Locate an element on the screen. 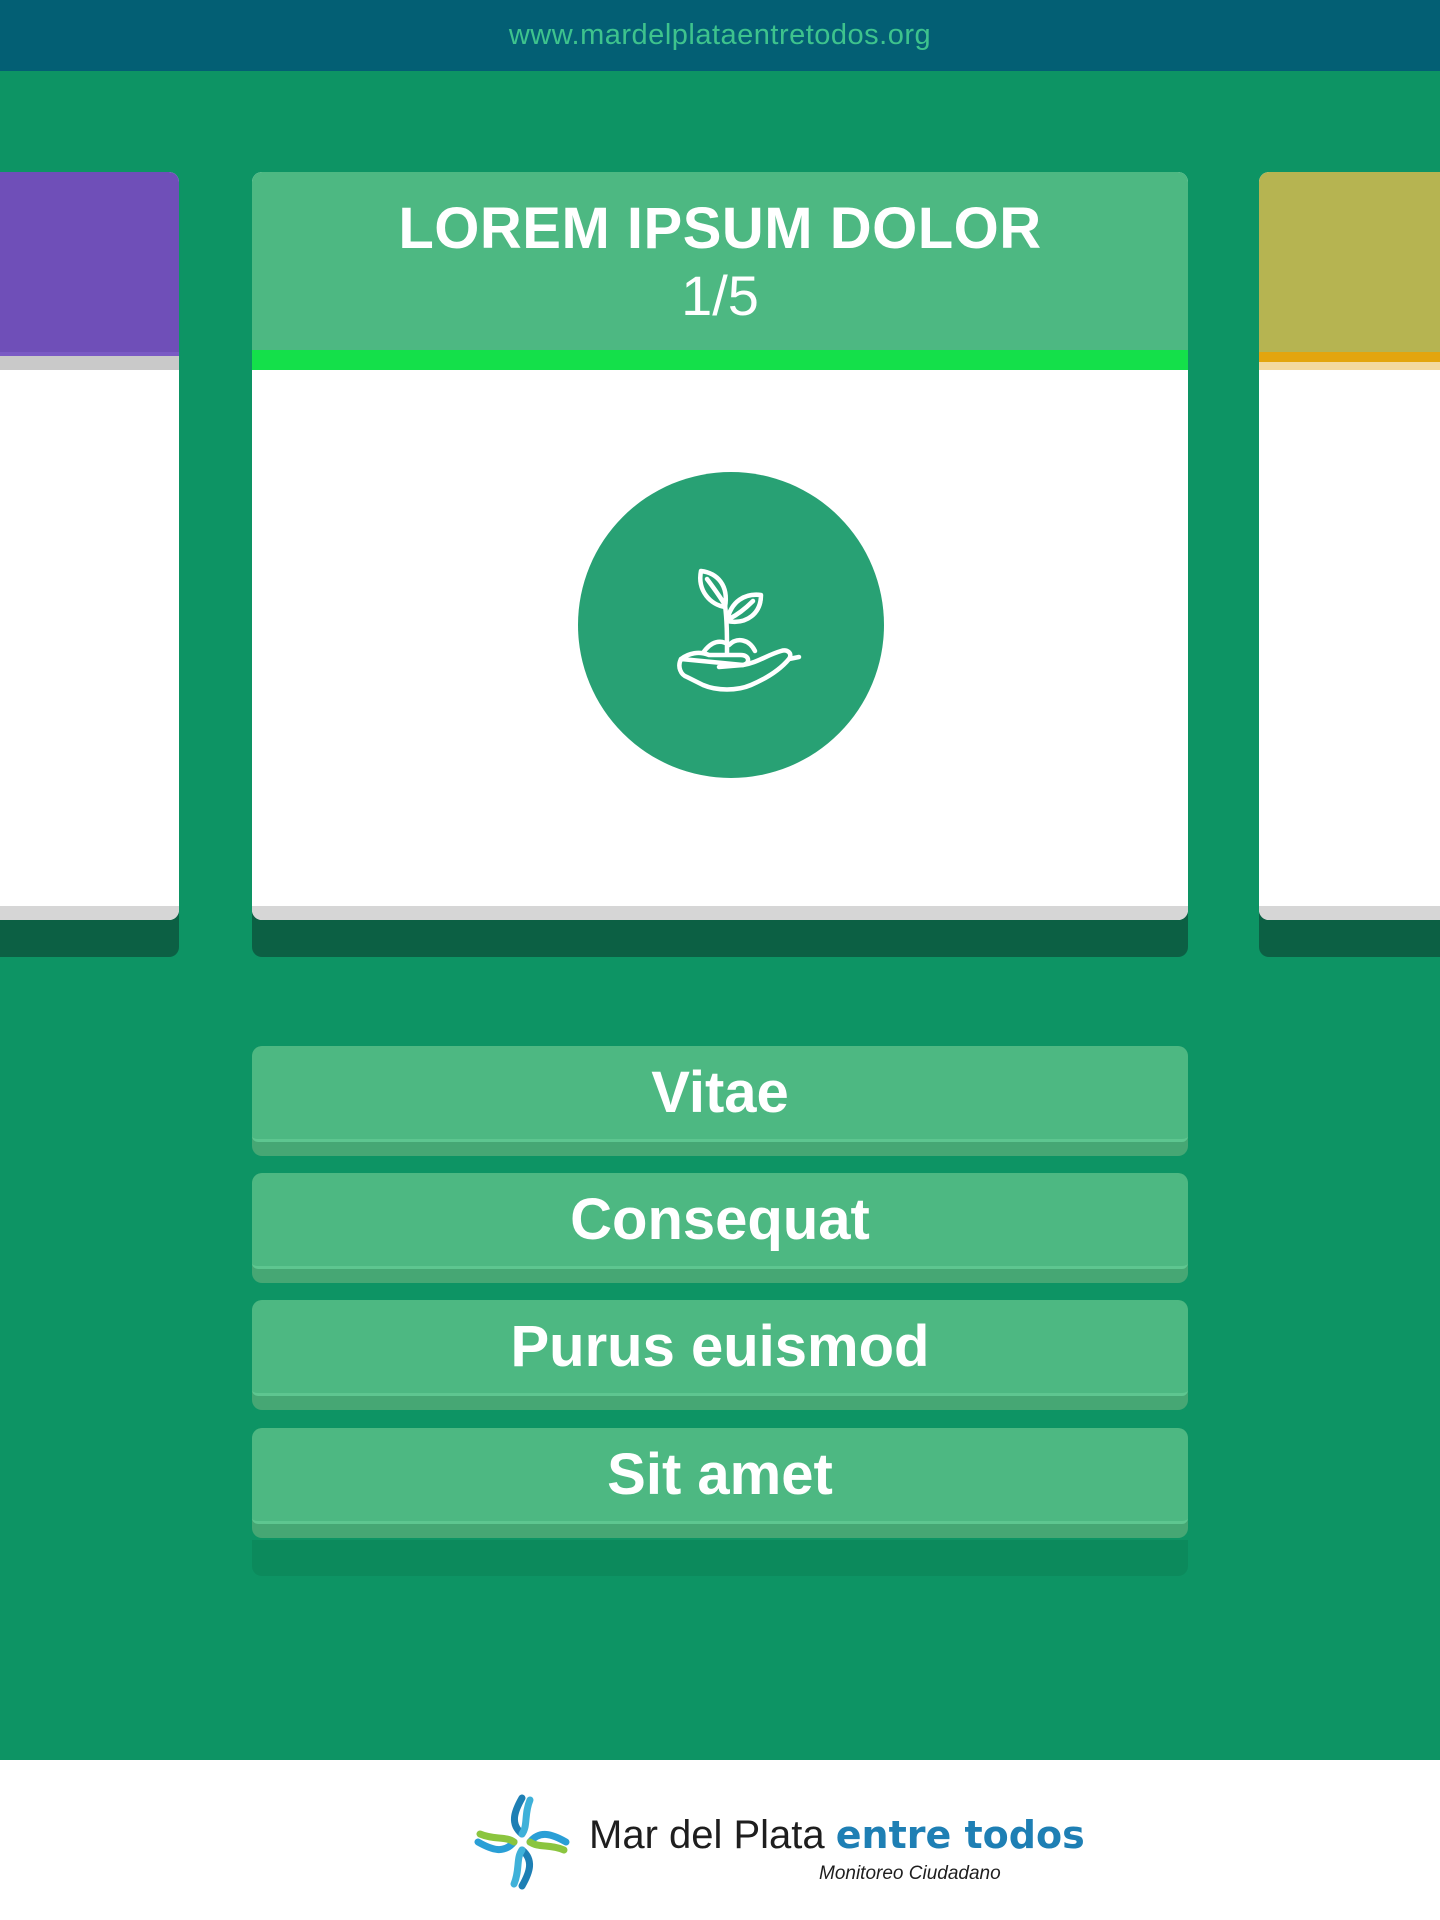  previous-card-edge is located at coordinates (89, 913).